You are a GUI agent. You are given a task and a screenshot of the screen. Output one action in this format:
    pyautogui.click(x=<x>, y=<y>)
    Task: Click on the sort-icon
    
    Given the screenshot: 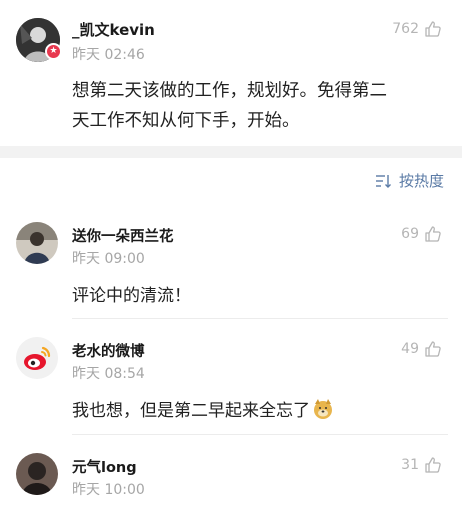 What is the action you would take?
    pyautogui.click(x=383, y=181)
    